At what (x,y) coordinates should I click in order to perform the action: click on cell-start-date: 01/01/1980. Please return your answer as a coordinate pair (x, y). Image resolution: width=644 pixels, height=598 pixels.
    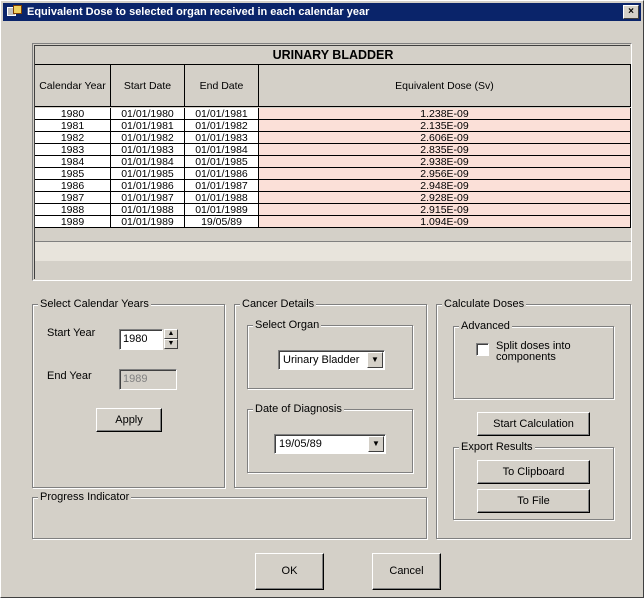
    Looking at the image, I should click on (148, 114).